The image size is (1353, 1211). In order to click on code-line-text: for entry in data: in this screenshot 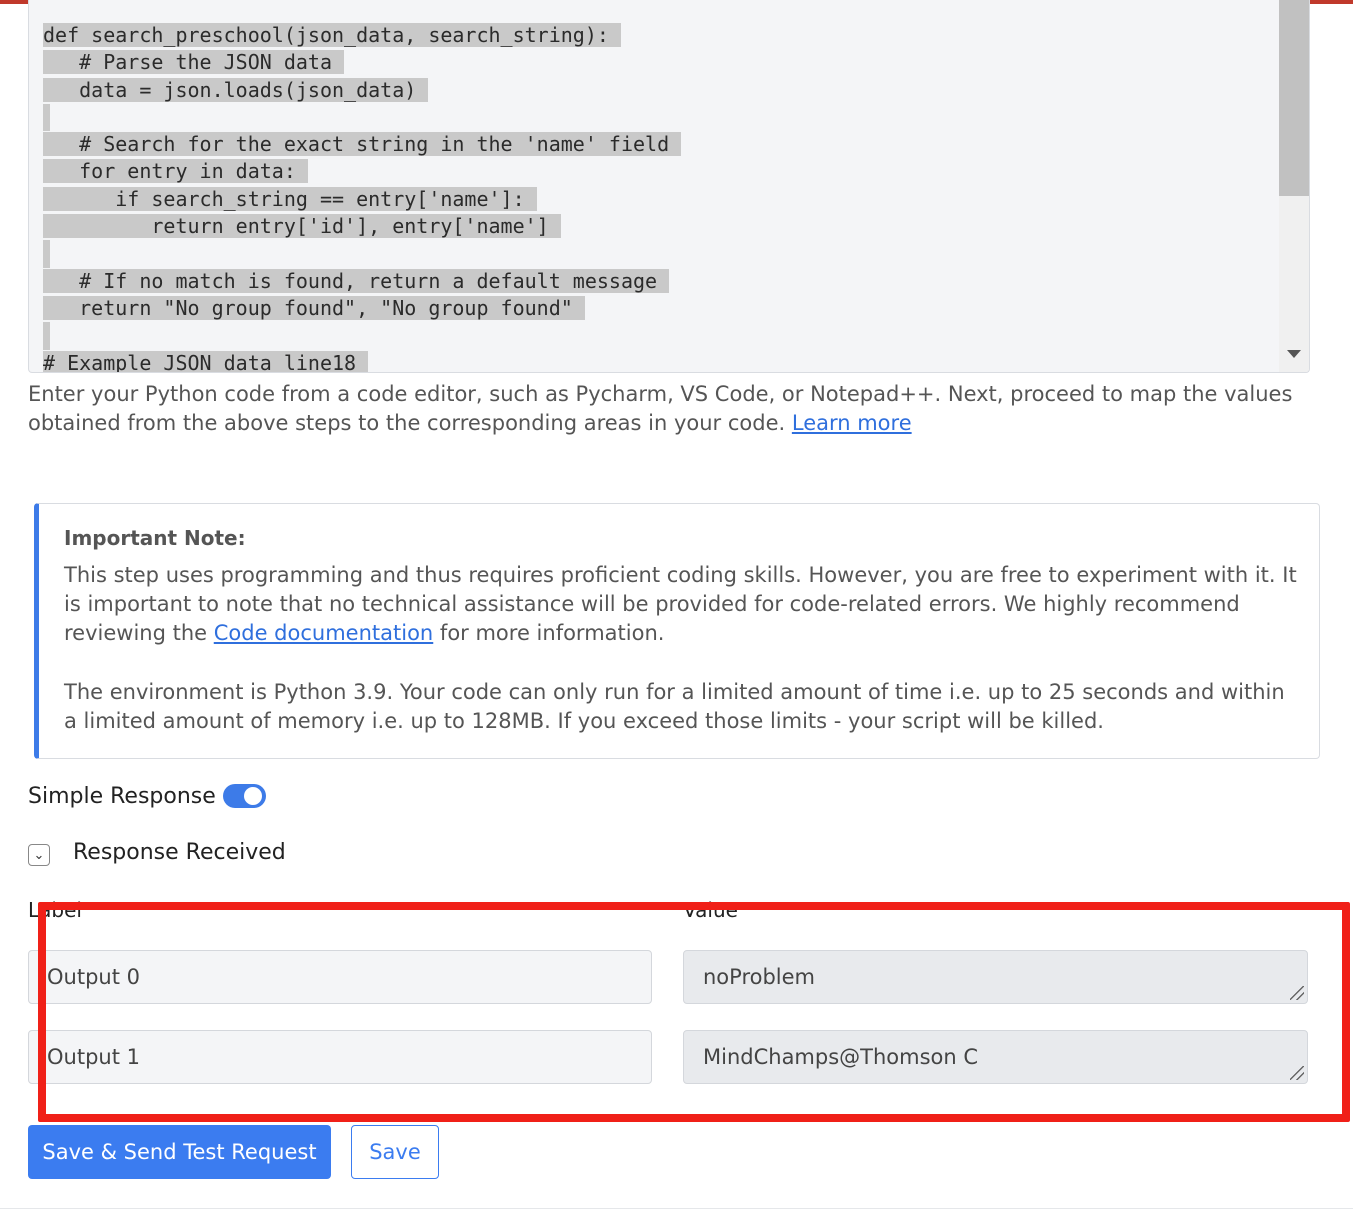, I will do `click(175, 171)`.